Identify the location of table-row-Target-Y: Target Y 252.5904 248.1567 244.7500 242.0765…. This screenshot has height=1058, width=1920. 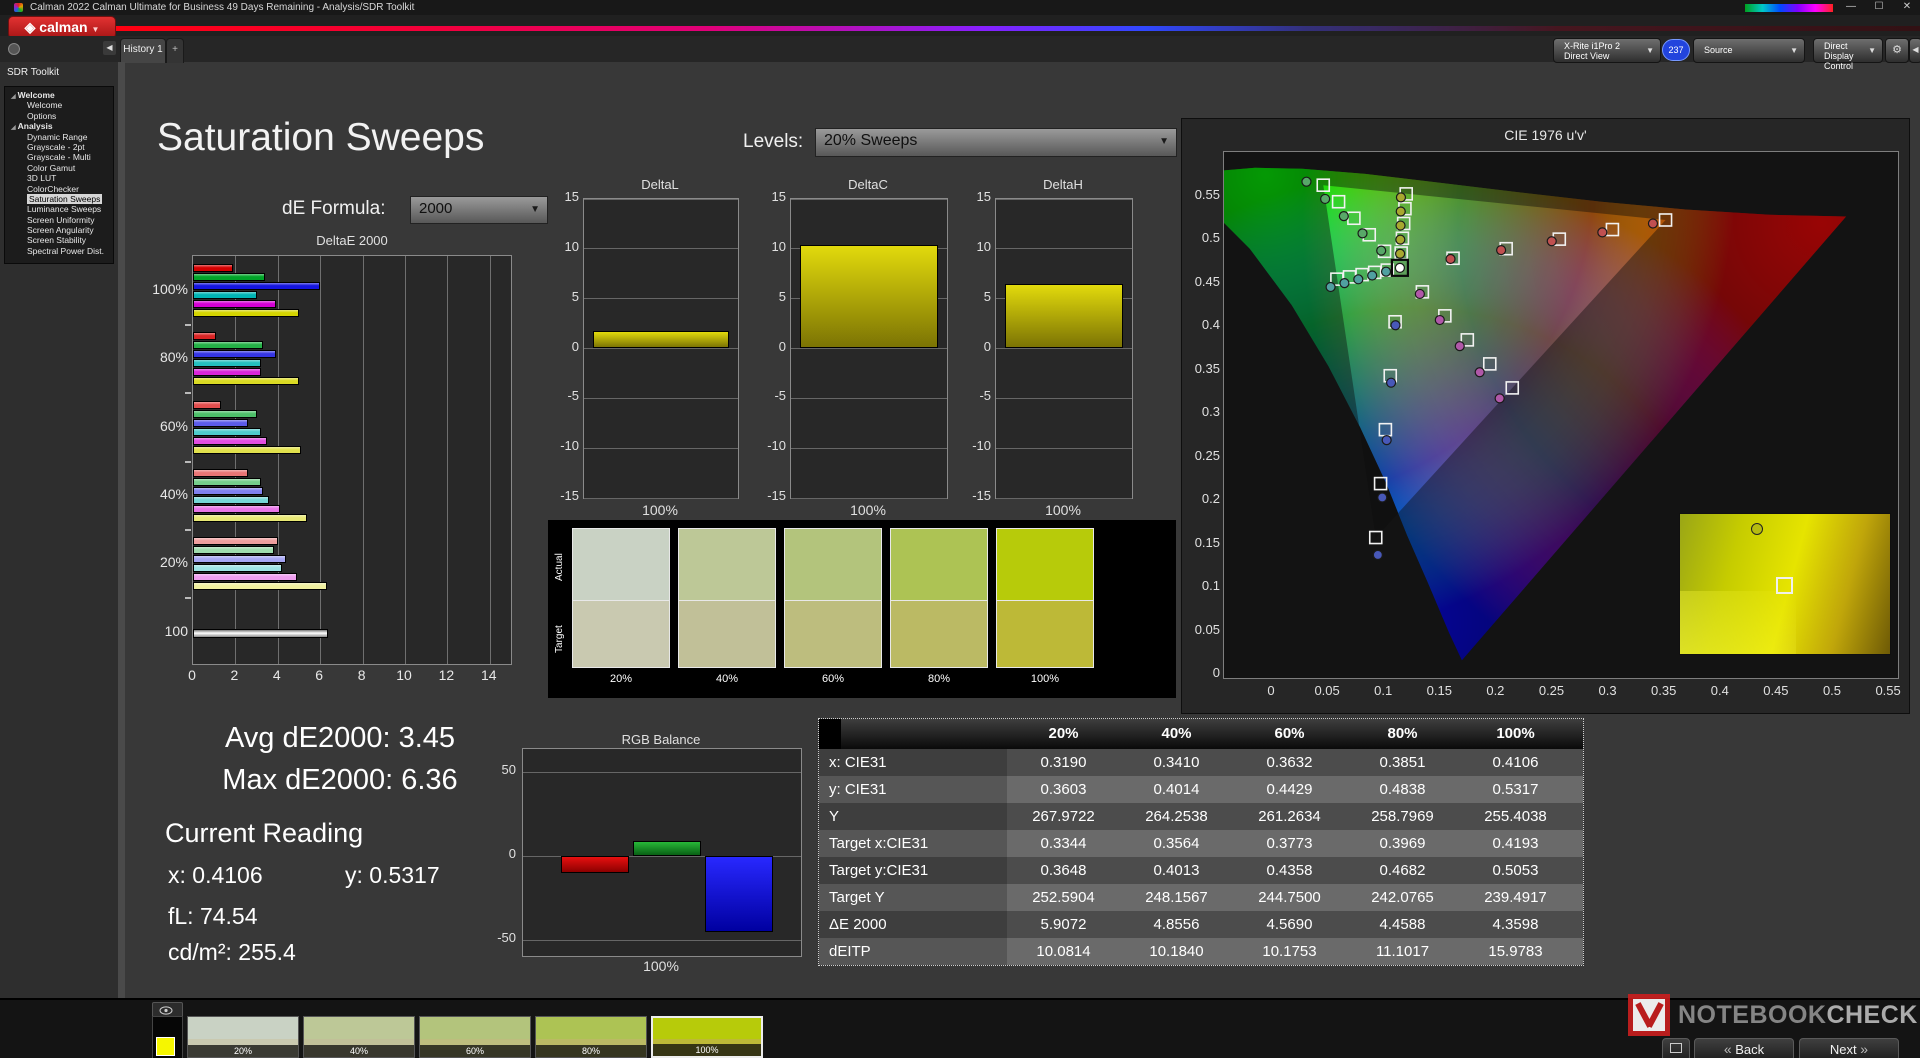
(1201, 897).